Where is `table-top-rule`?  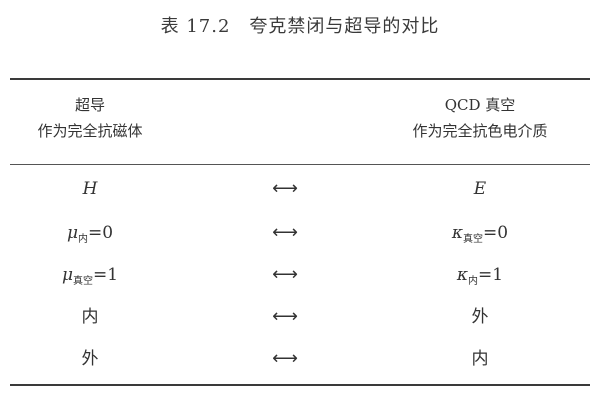 table-top-rule is located at coordinates (300, 79).